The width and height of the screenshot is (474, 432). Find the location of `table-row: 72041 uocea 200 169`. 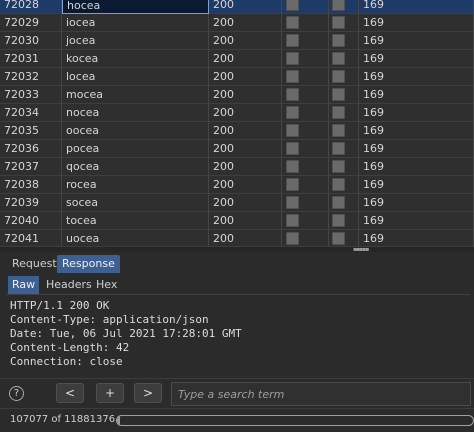

table-row: 72041 uocea 200 169 is located at coordinates (237, 238).